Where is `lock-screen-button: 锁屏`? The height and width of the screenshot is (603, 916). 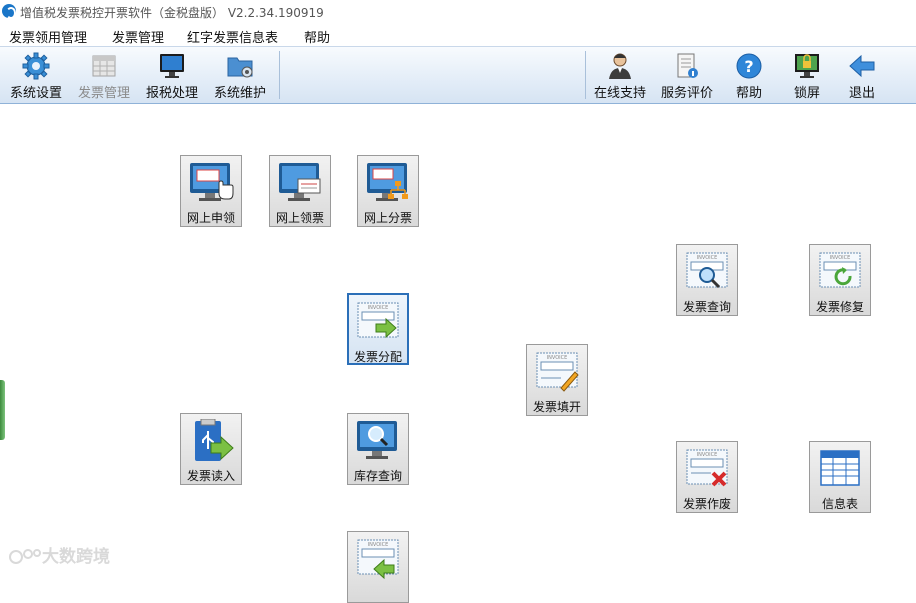
lock-screen-button: 锁屏 is located at coordinates (807, 75).